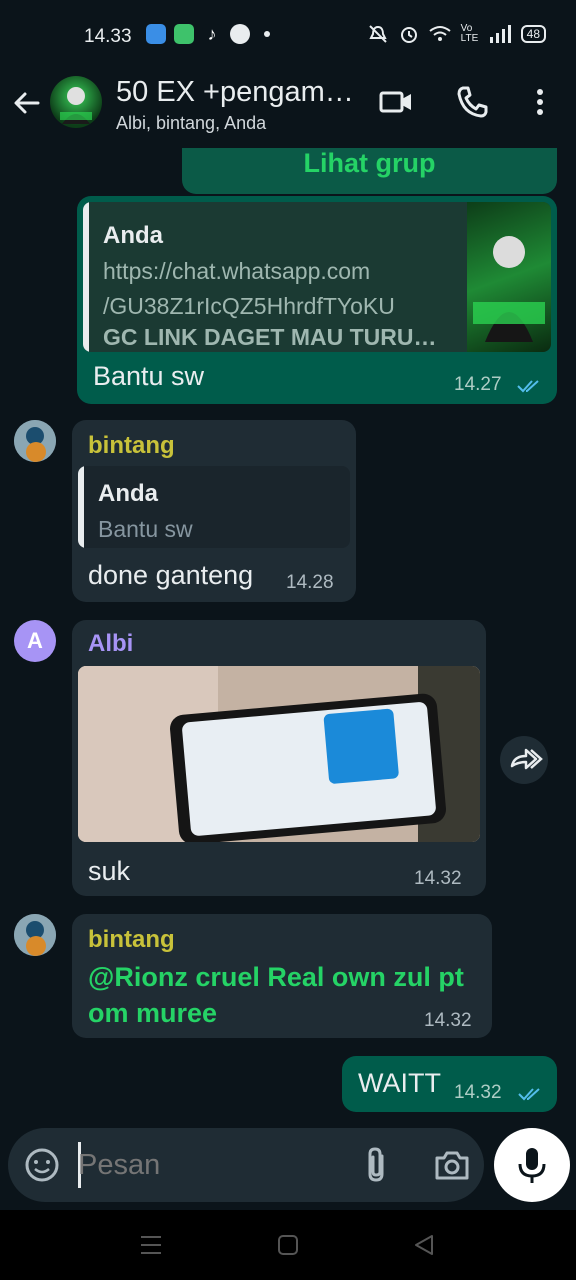 Image resolution: width=576 pixels, height=1280 pixels. What do you see at coordinates (469, 33) in the screenshot?
I see `volte-label: Vo LTE` at bounding box center [469, 33].